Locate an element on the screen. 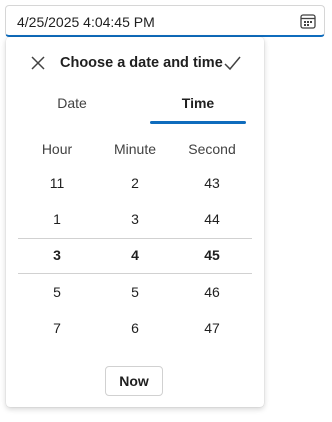 This screenshot has width=332, height=422. checkmark-icon is located at coordinates (232, 63).